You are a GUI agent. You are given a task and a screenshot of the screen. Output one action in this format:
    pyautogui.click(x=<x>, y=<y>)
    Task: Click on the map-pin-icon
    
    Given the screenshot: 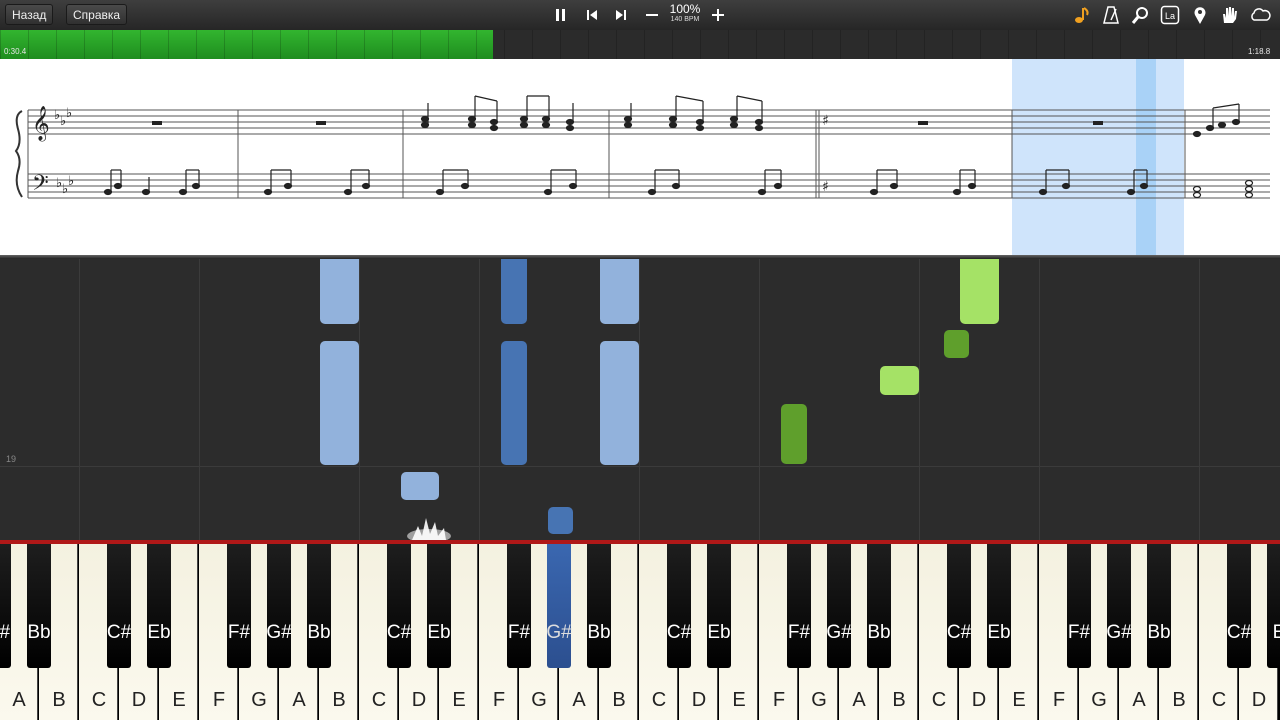 What is the action you would take?
    pyautogui.click(x=1200, y=15)
    